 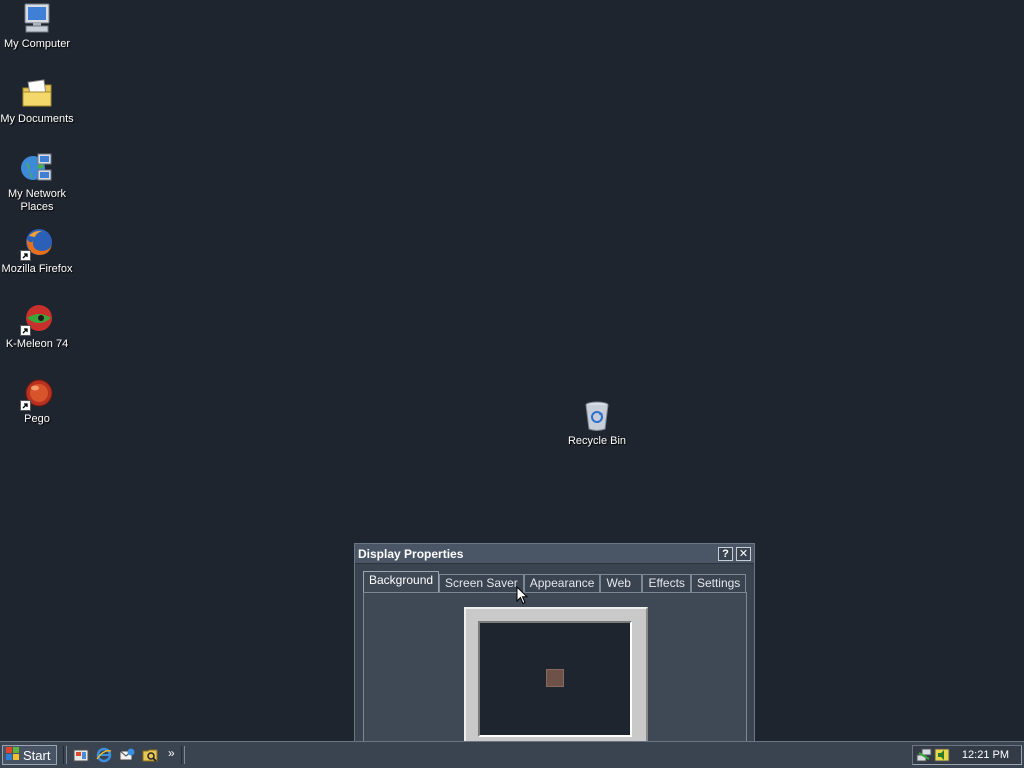 I want to click on pego-icon, so click(x=37, y=394).